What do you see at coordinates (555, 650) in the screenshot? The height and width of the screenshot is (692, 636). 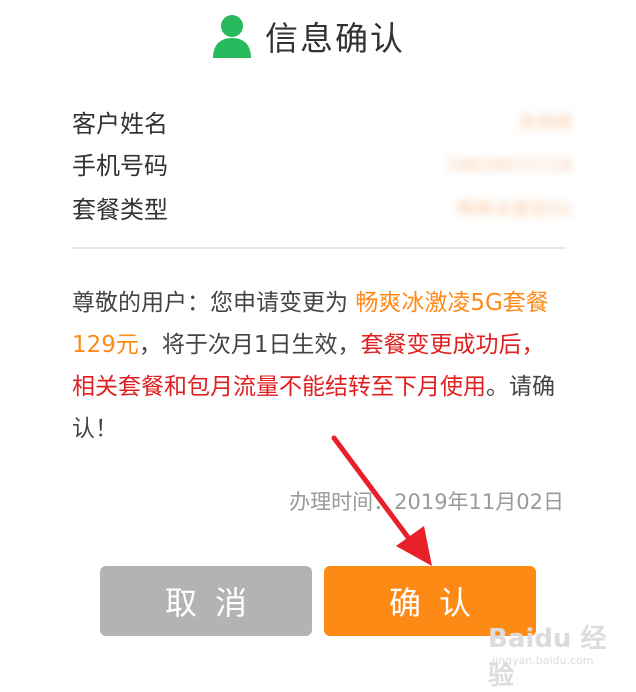 I see `baidu-watermark: Baidu 经验 jingyan.baidu.com` at bounding box center [555, 650].